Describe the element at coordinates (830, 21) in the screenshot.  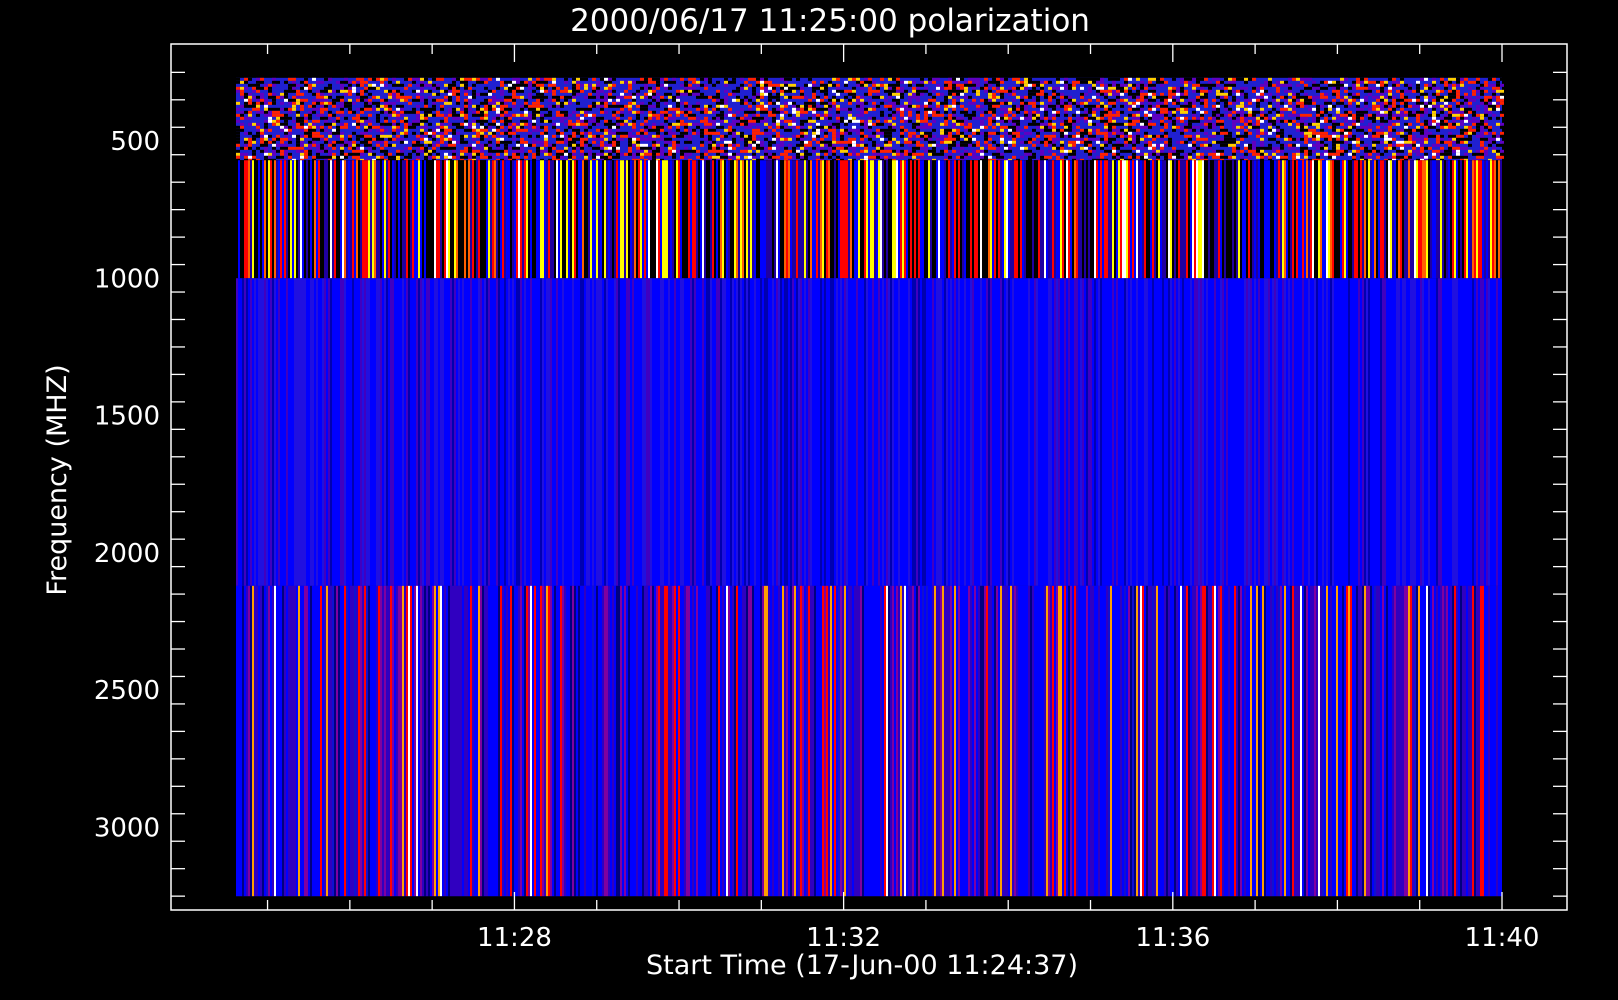
I see `chart-title: 2000/06/17 11:25:00 polarization` at that location.